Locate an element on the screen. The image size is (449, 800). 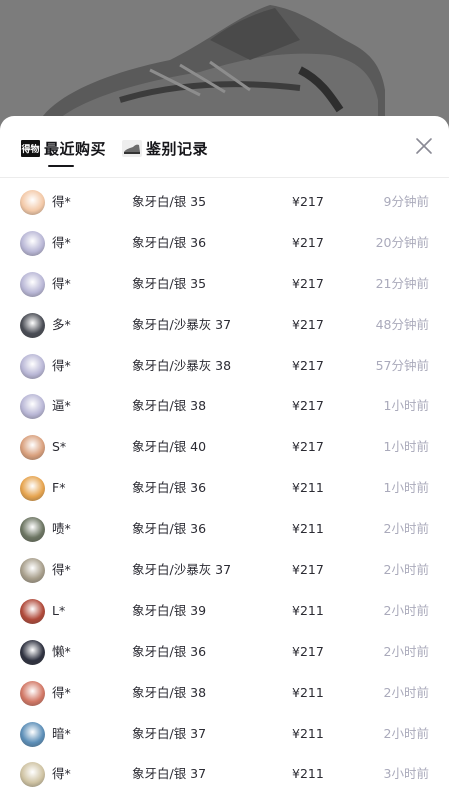
tab-recent-purchases-label: 最近购买 is located at coordinates (75, 148).